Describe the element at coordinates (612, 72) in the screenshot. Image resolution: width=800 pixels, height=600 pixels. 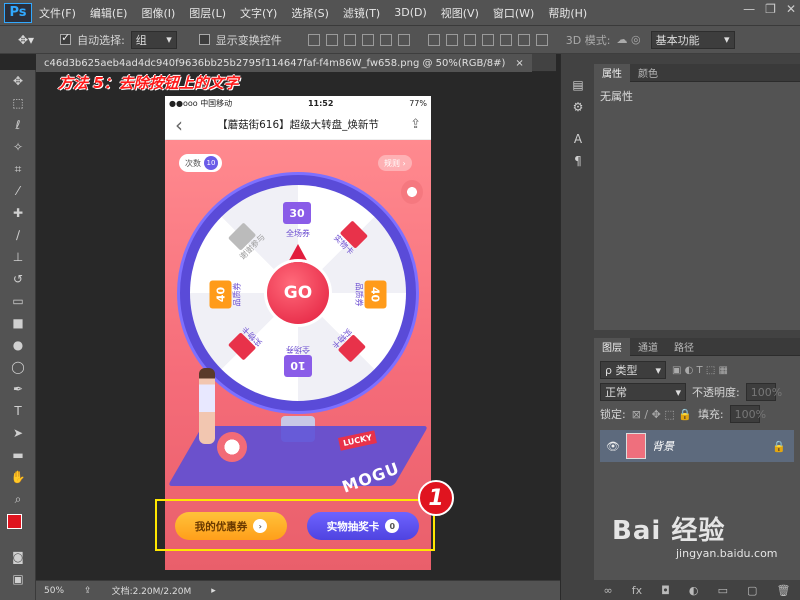
I see `tab-properties: 属性` at that location.